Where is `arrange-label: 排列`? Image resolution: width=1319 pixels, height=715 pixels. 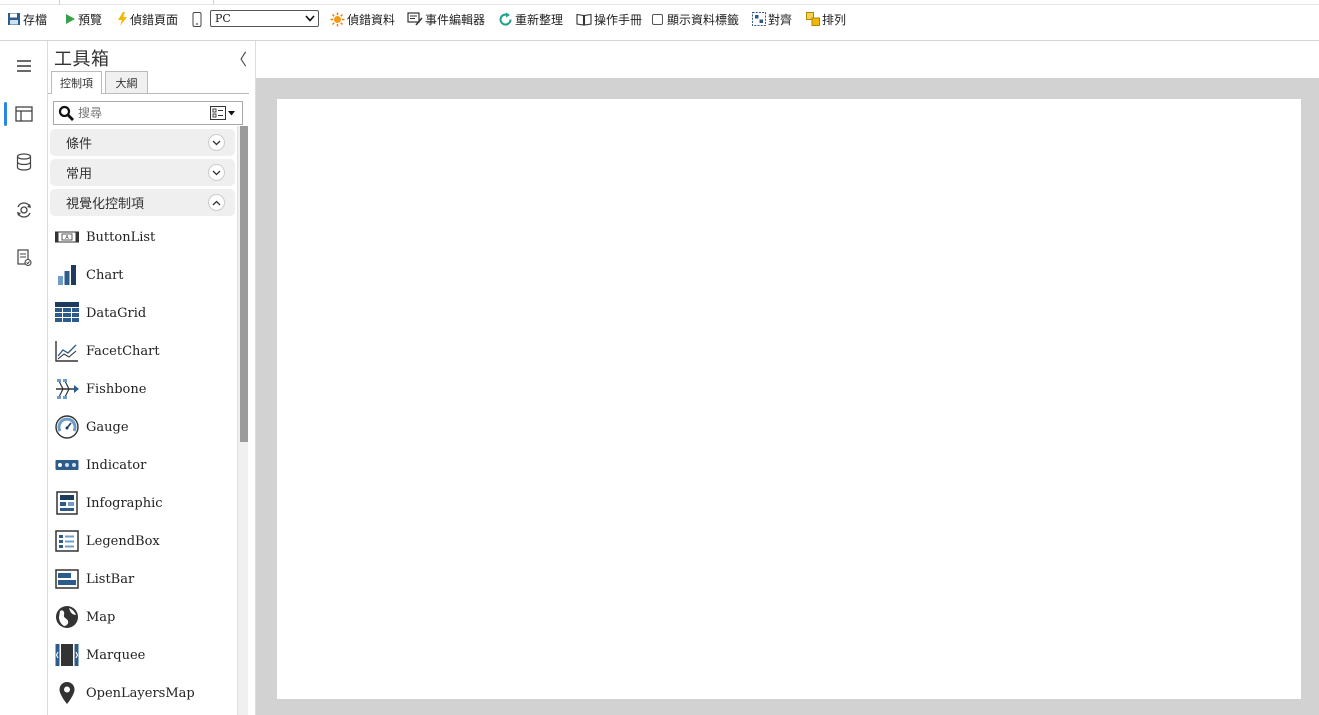
arrange-label: 排列 is located at coordinates (834, 19).